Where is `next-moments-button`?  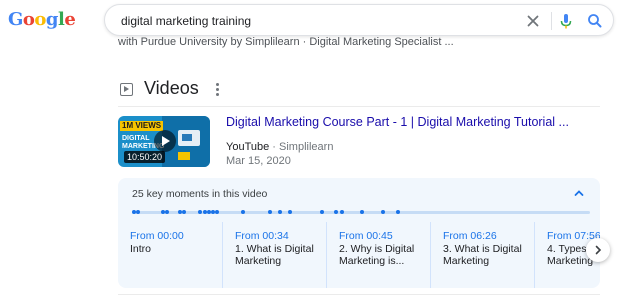 next-moments-button is located at coordinates (598, 250).